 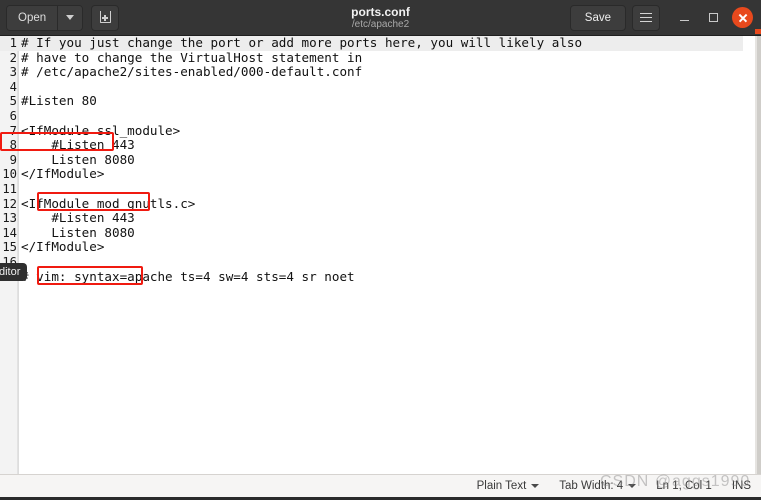 What do you see at coordinates (13, 86) in the screenshot?
I see `line-number: 4` at bounding box center [13, 86].